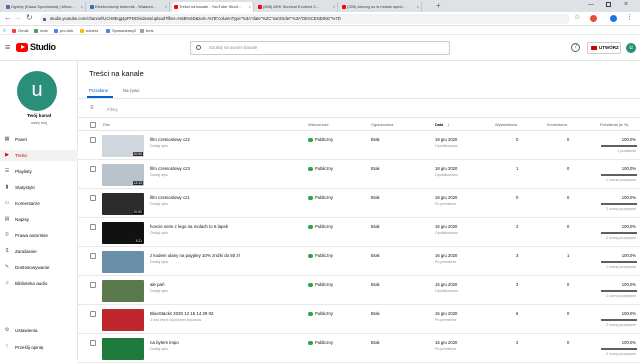 The image size is (640, 363). I want to click on browser-tab: Elektroniczny dziennik - Wiadom... ×, so click(129, 7).